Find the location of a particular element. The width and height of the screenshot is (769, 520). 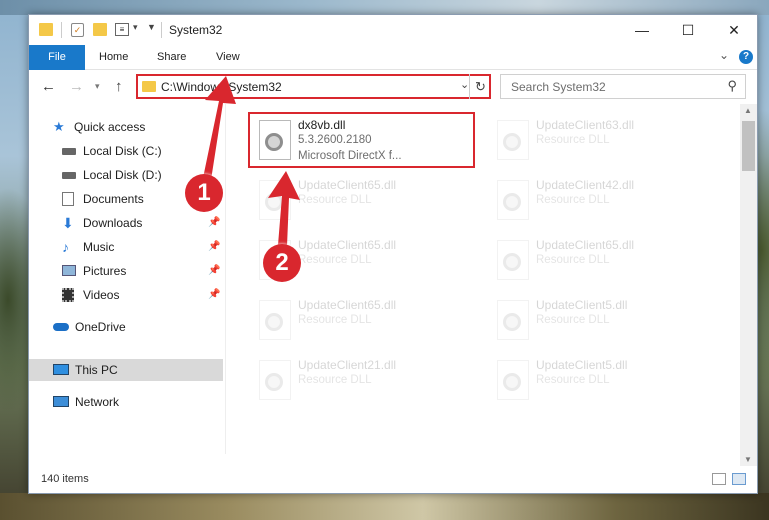

arrow-2-icon is located at coordinates (284, 208).